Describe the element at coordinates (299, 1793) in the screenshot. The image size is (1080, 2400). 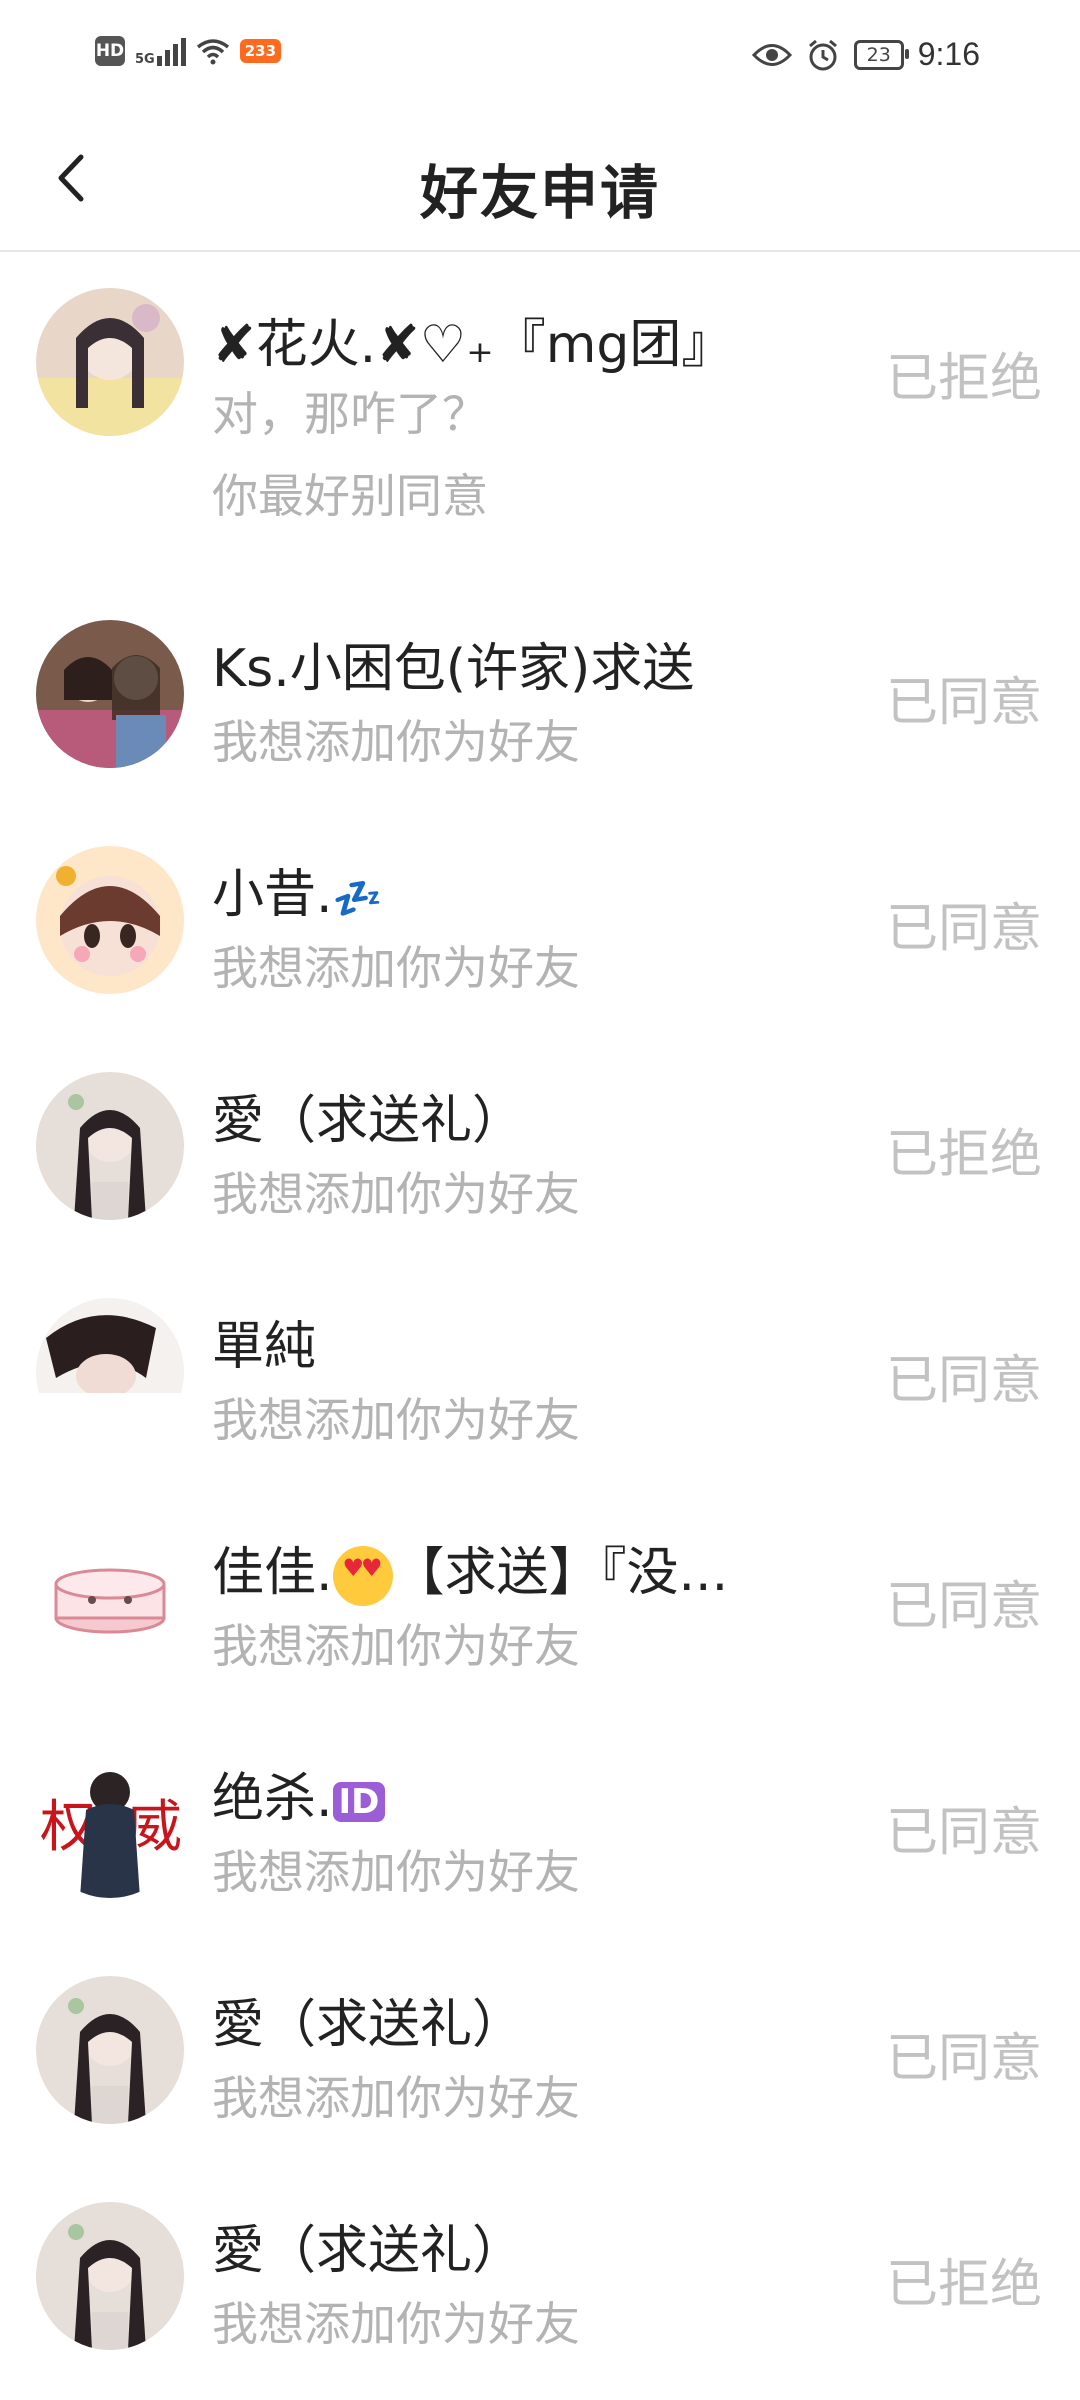
I see `requester-name: 绝杀. ID` at that location.